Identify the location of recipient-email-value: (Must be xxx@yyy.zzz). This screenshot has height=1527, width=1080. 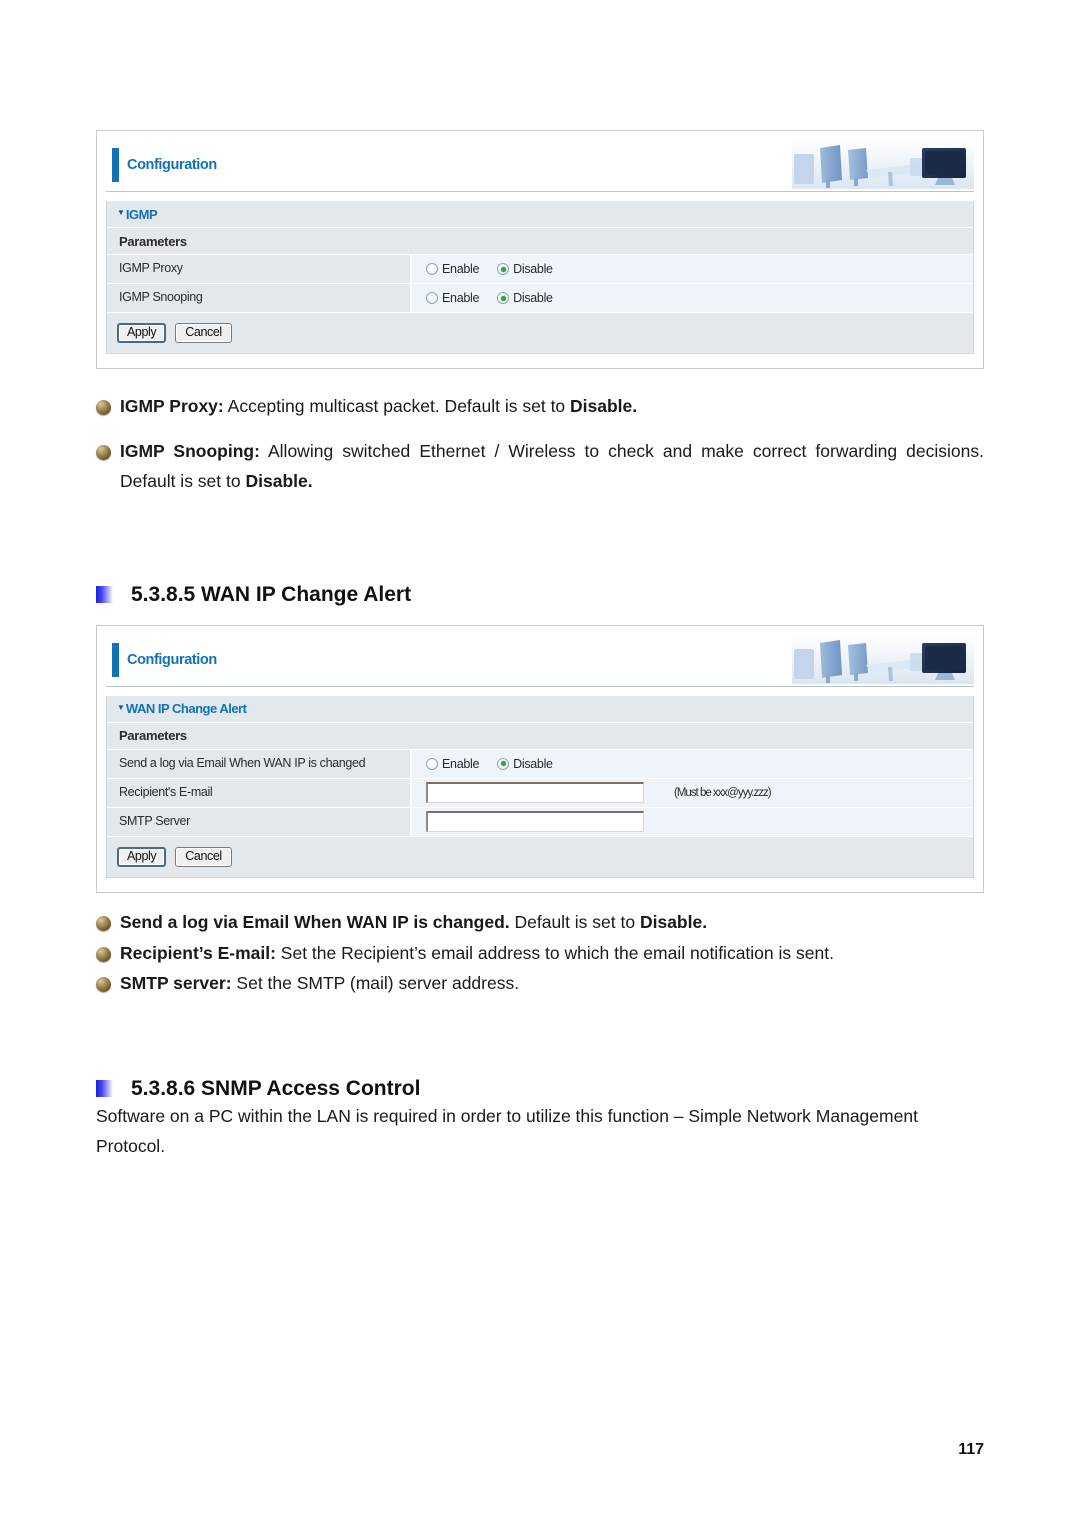
(692, 792).